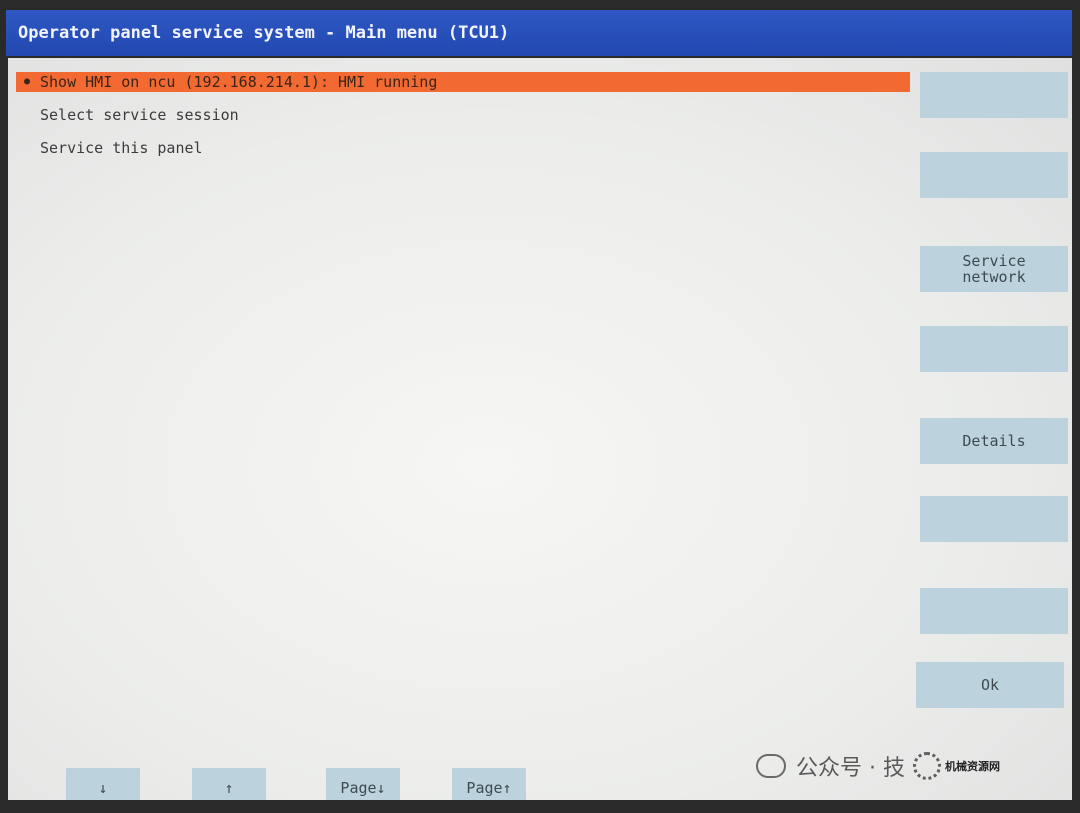 This screenshot has width=1080, height=813. I want to click on menu-item-label: Select service session, so click(139, 115).